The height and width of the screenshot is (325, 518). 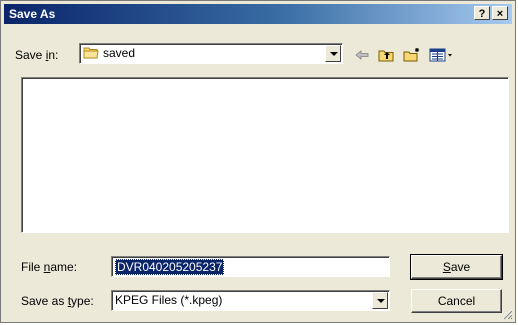 What do you see at coordinates (49, 267) in the screenshot?
I see `file-name-label: File name:` at bounding box center [49, 267].